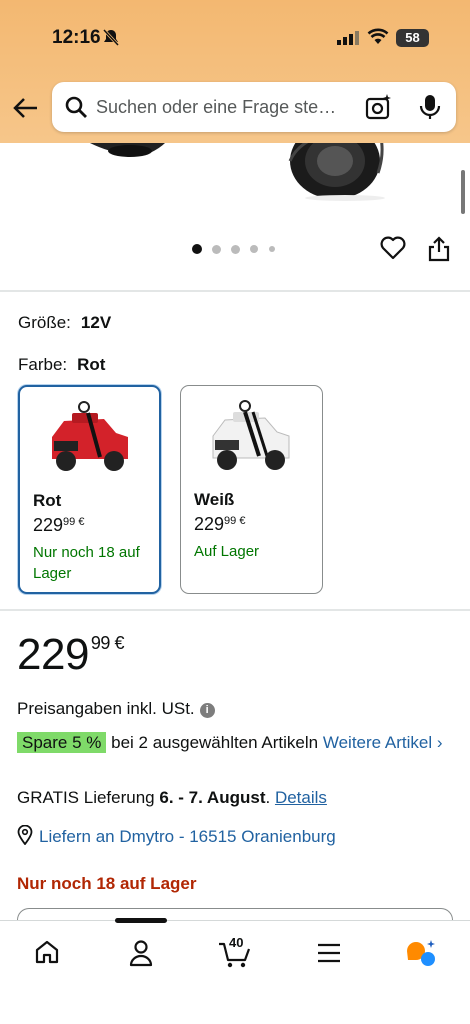  Describe the element at coordinates (348, 38) in the screenshot. I see `cellular-signal-icon` at that location.